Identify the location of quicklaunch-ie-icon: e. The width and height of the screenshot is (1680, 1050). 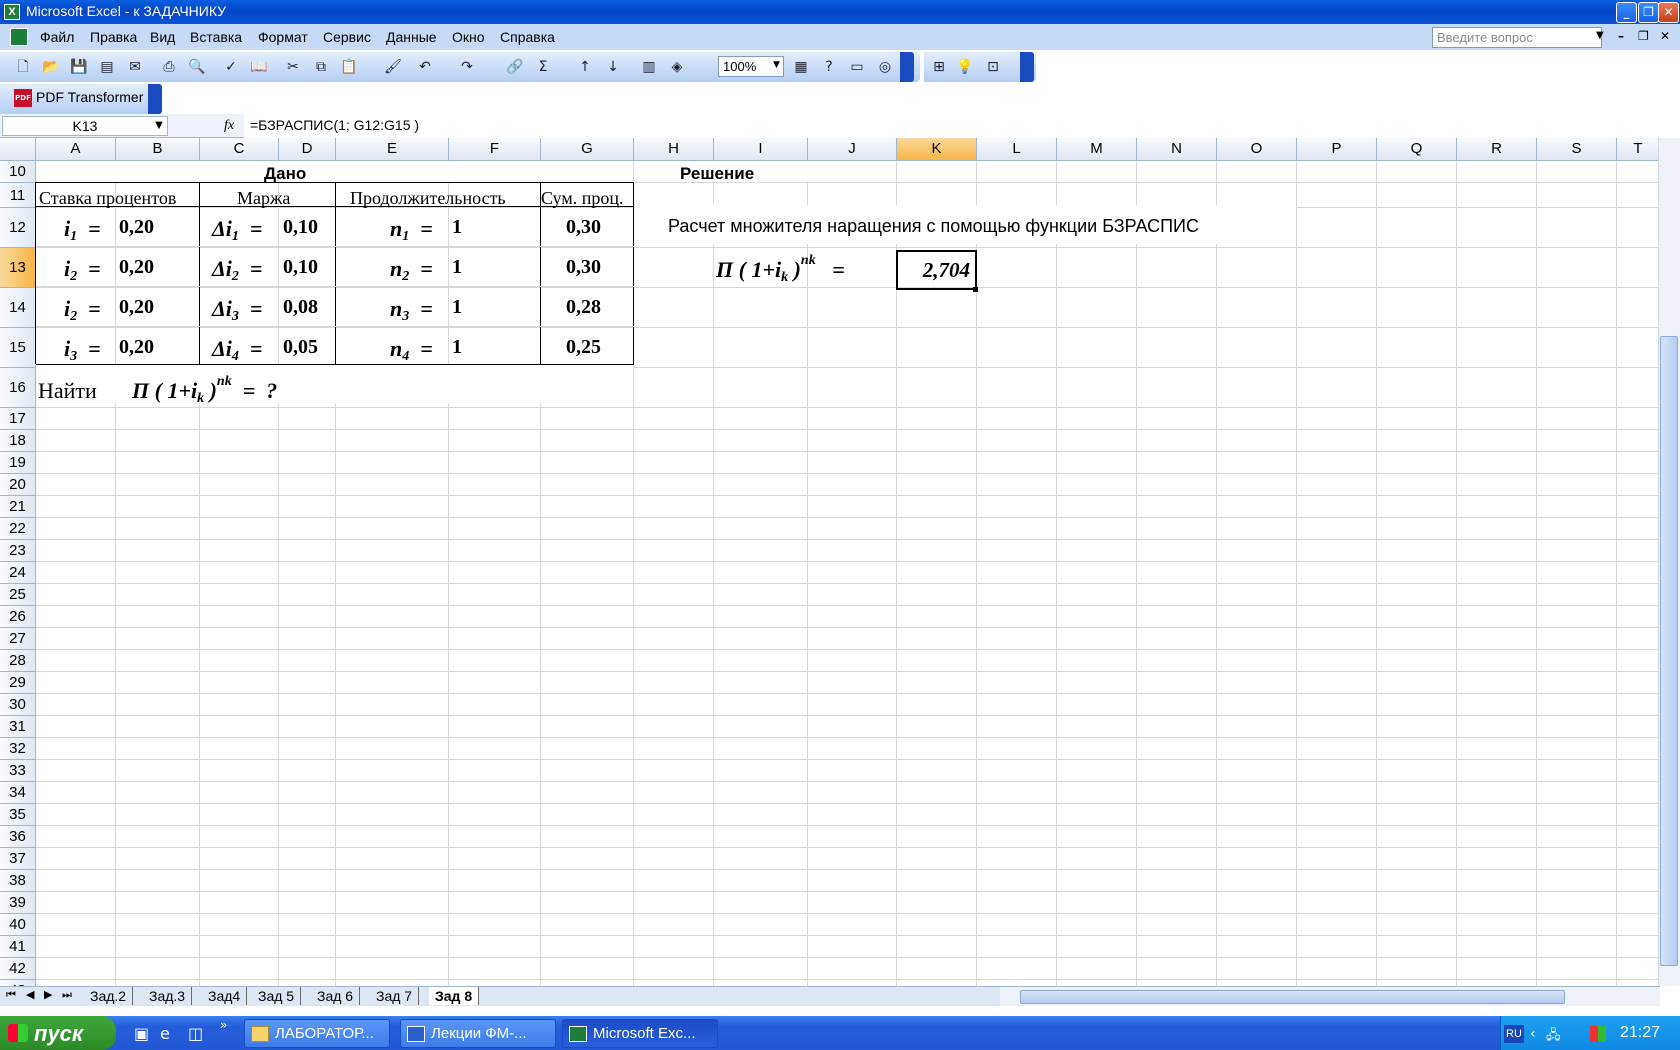
(165, 1033).